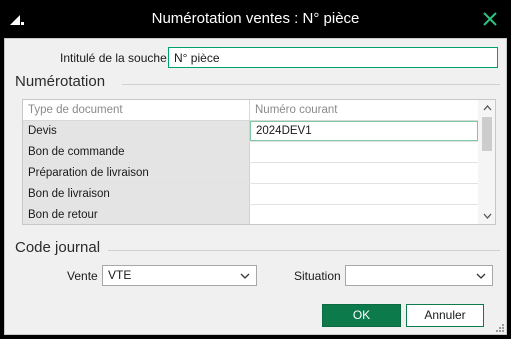 Image resolution: width=511 pixels, height=339 pixels. I want to click on scroll-up-button, so click(486, 108).